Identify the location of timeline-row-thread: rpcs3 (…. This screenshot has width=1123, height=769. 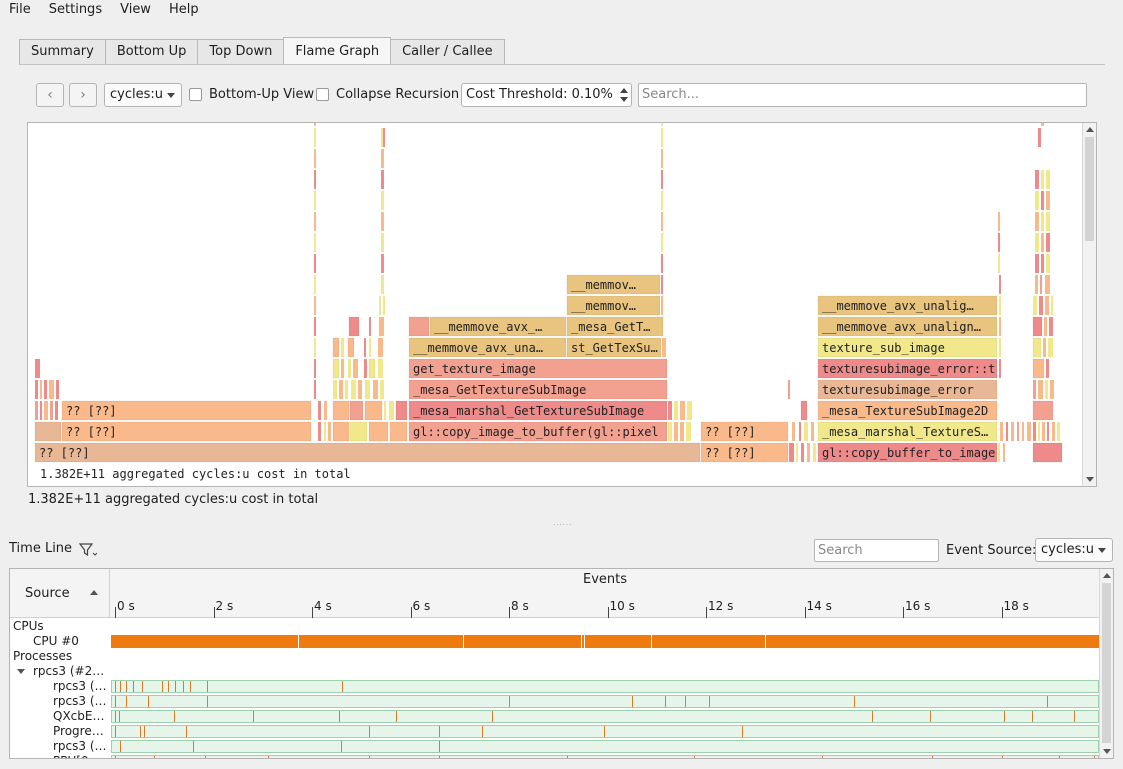
(555, 686).